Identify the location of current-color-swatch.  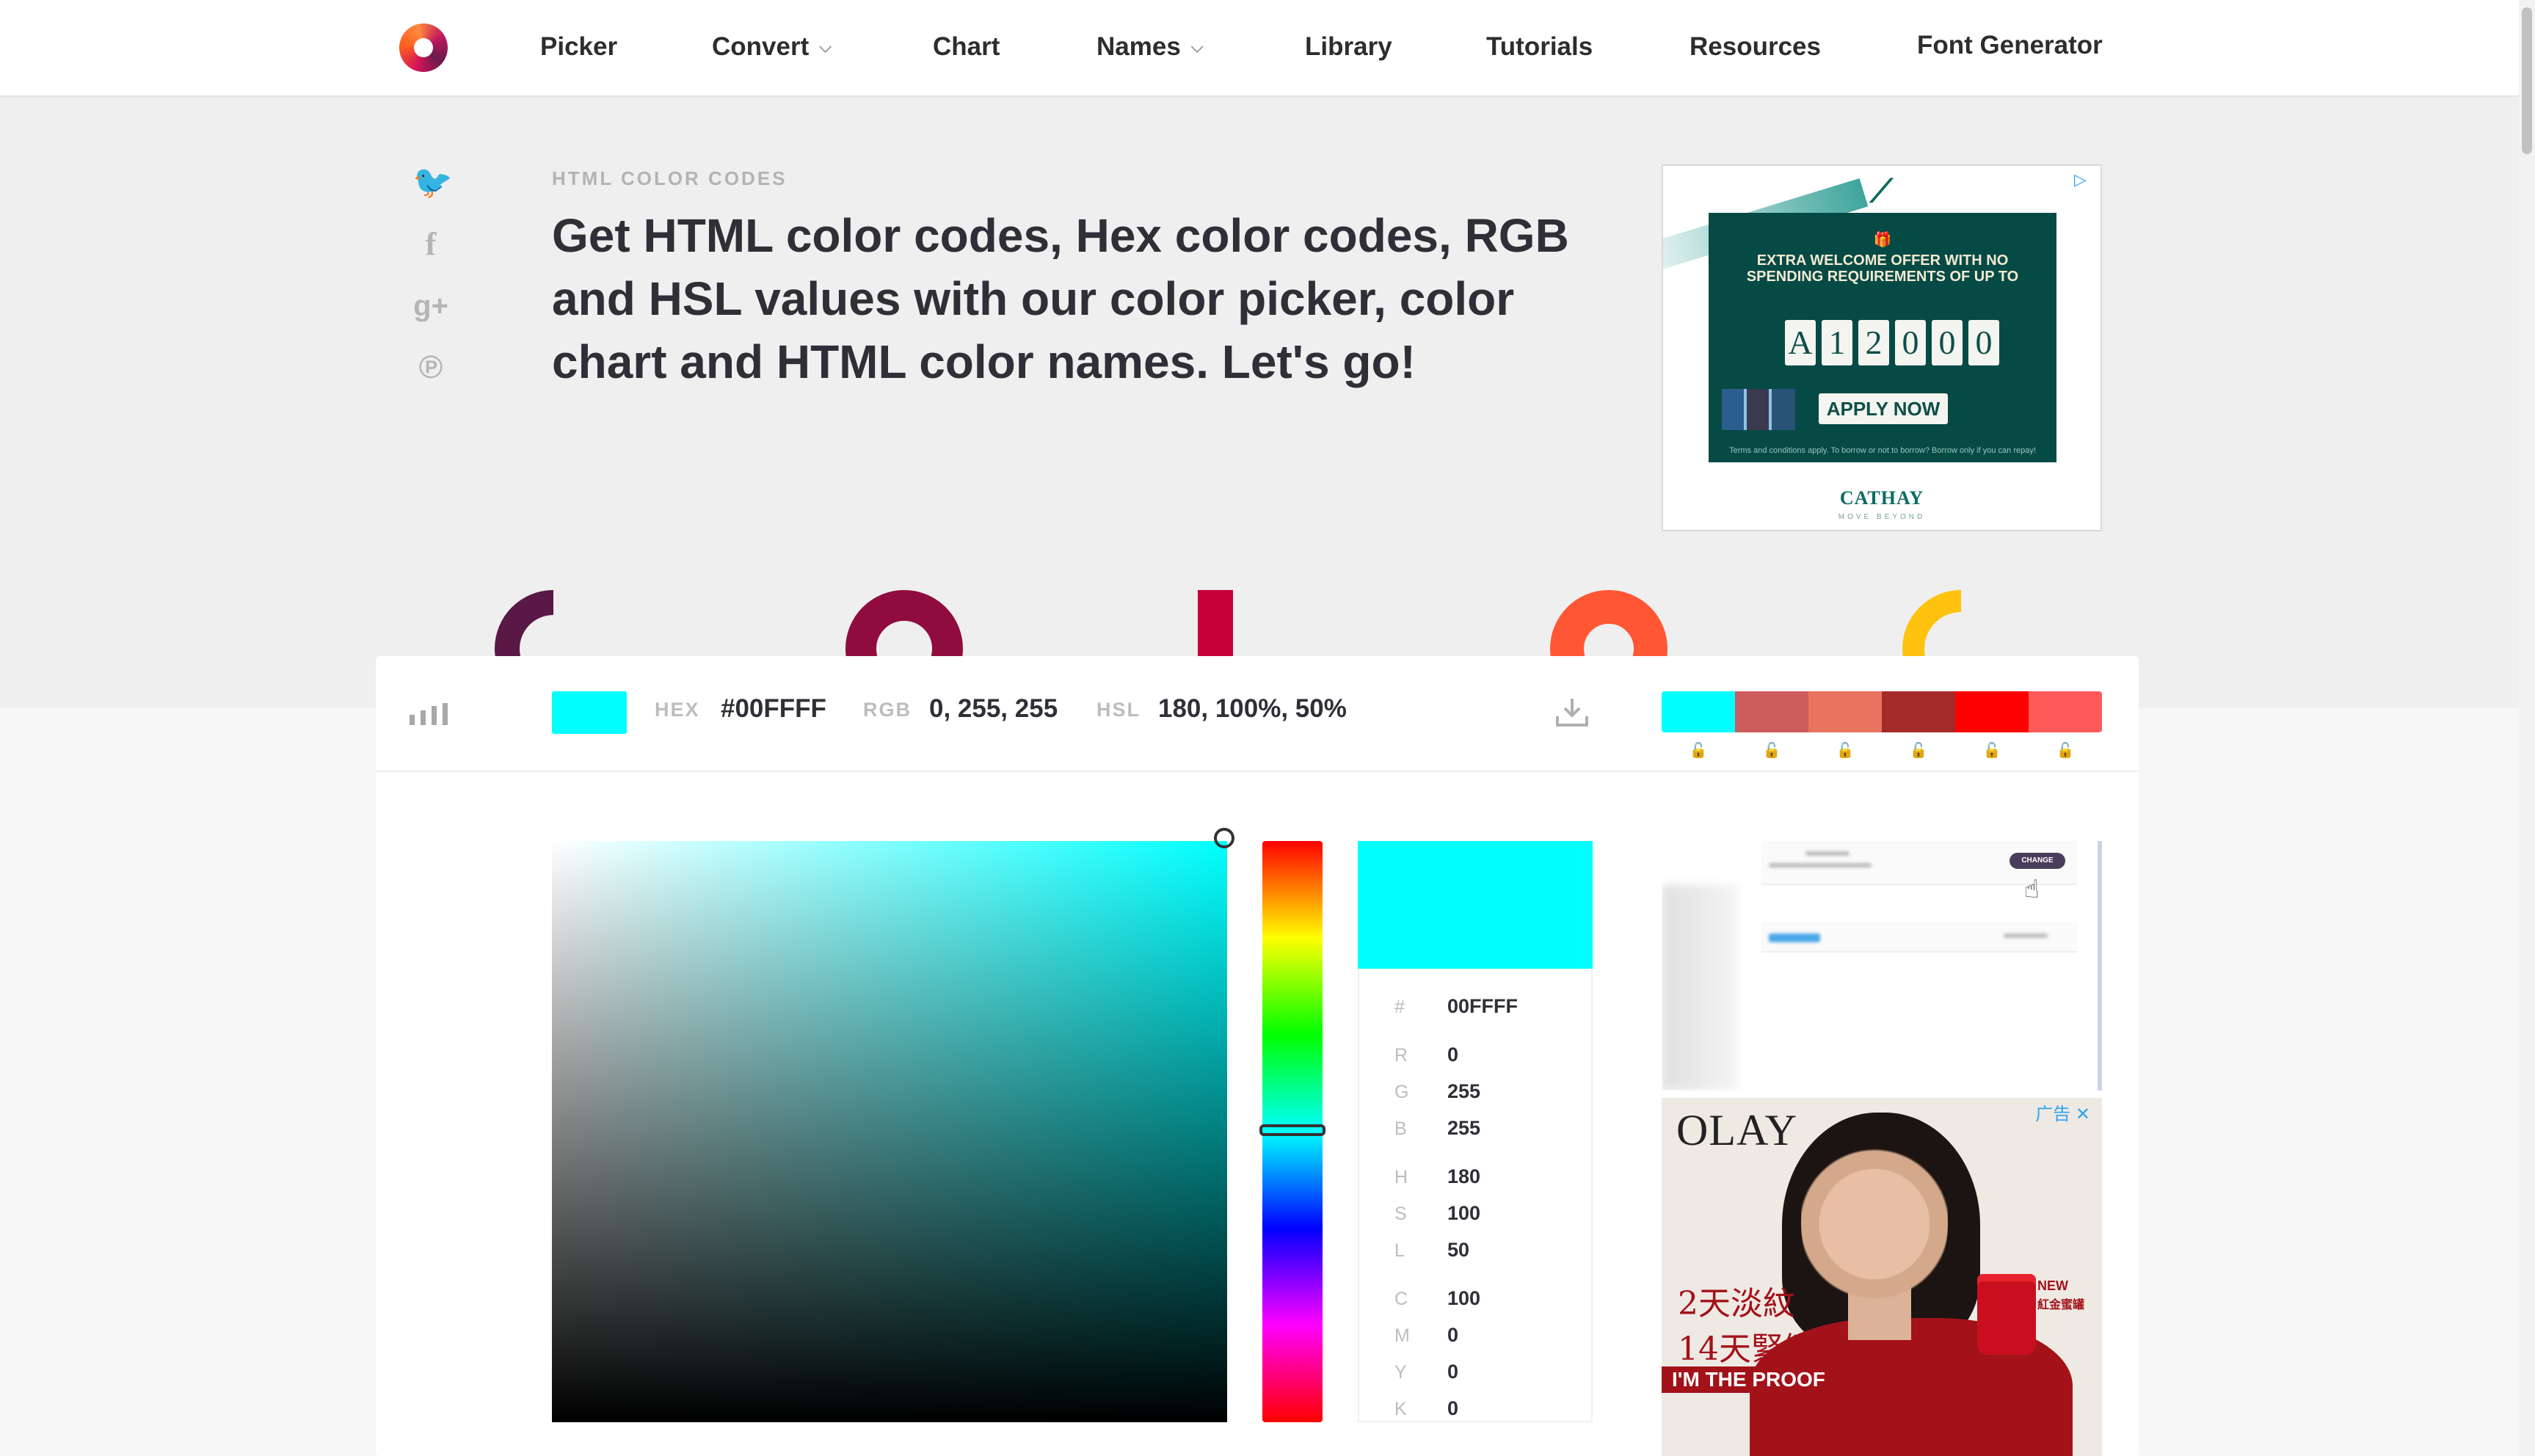
(589, 712).